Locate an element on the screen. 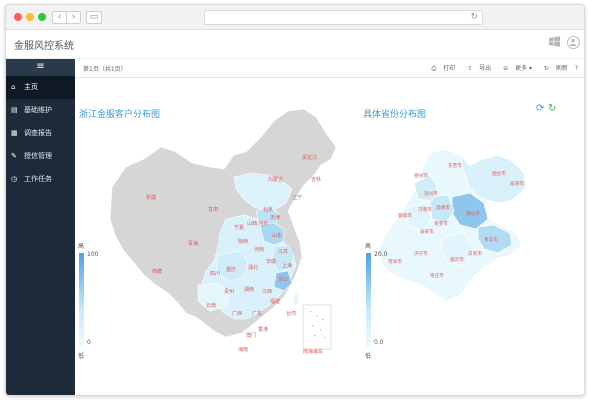  province-label: 上海 is located at coordinates (287, 265).